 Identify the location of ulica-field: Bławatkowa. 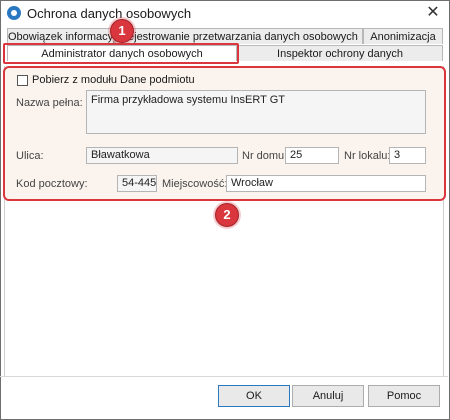
(162, 155).